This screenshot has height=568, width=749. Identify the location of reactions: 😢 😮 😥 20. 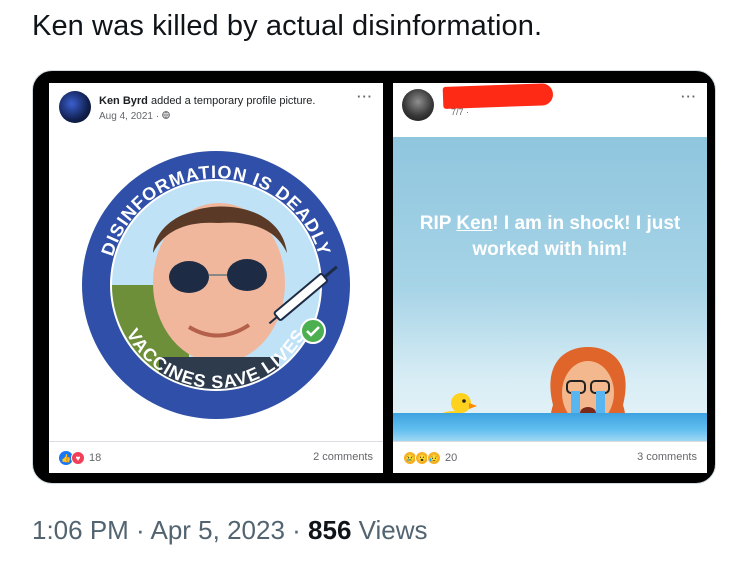
(430, 458).